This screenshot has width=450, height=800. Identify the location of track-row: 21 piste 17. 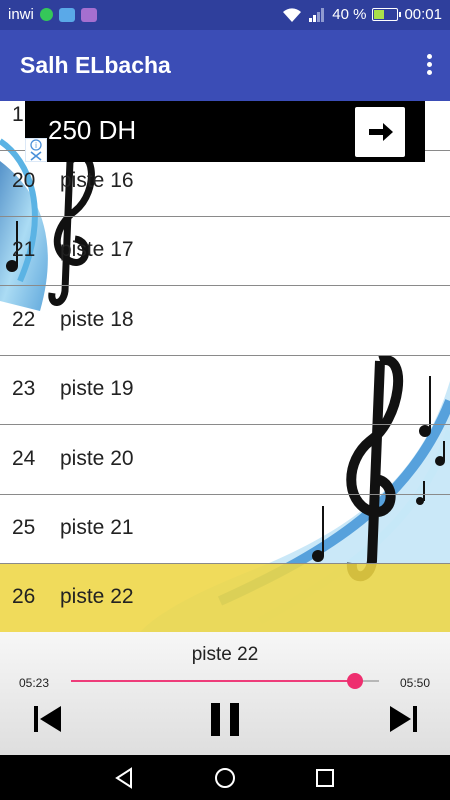
(225, 251).